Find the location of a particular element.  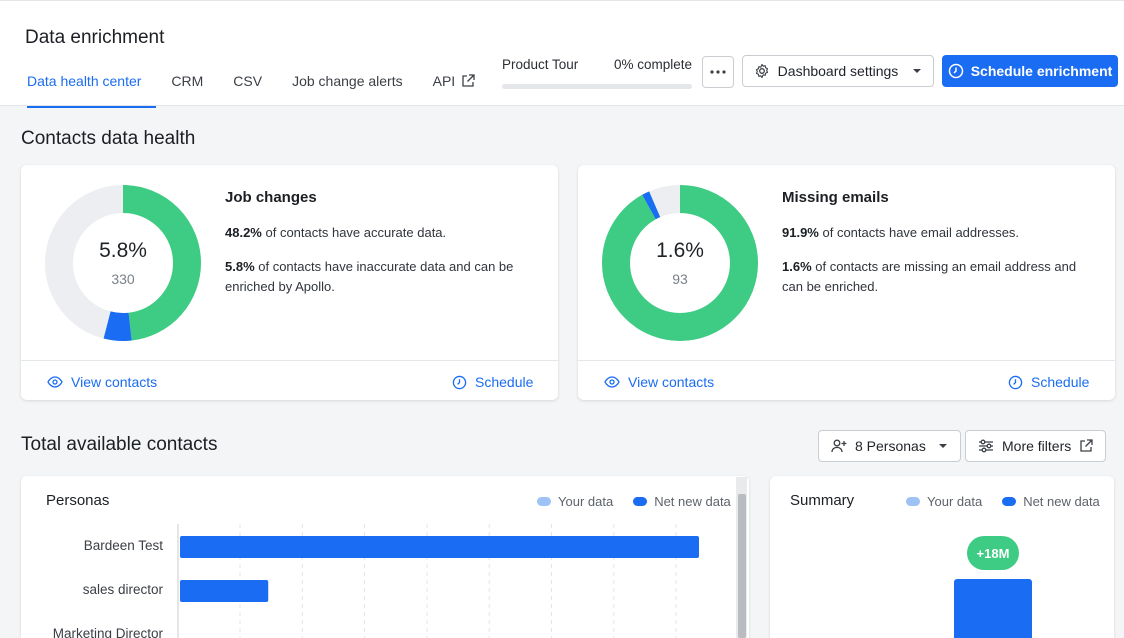

donut-center: 1.6% 93 is located at coordinates (680, 263).